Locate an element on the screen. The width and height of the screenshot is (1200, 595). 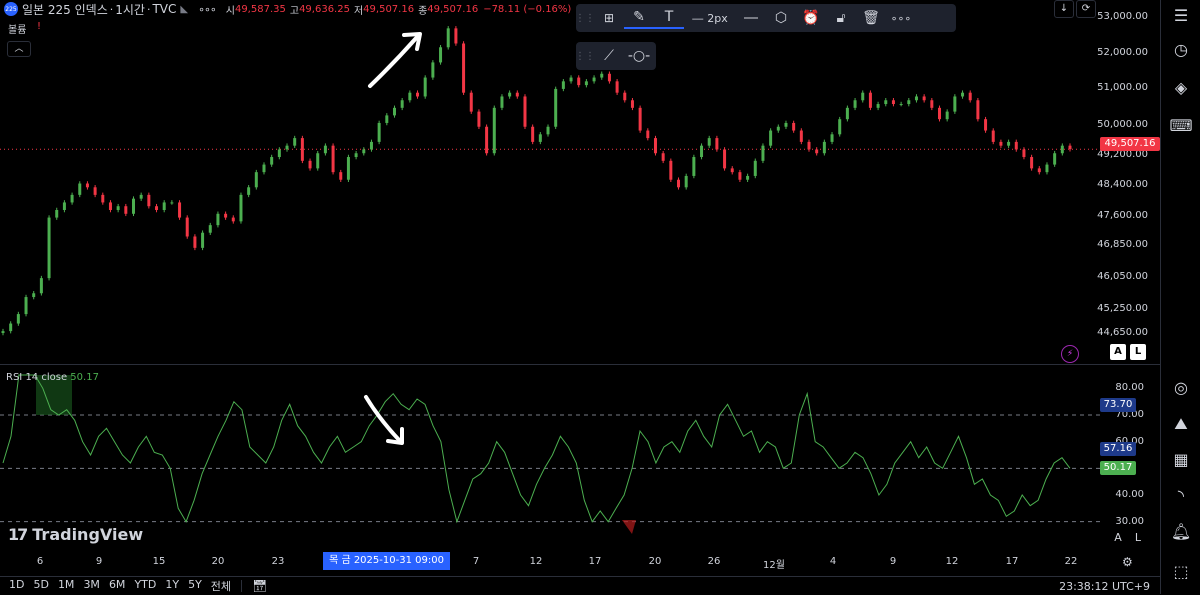
help-icon: ⬚ is located at coordinates (1181, 572).